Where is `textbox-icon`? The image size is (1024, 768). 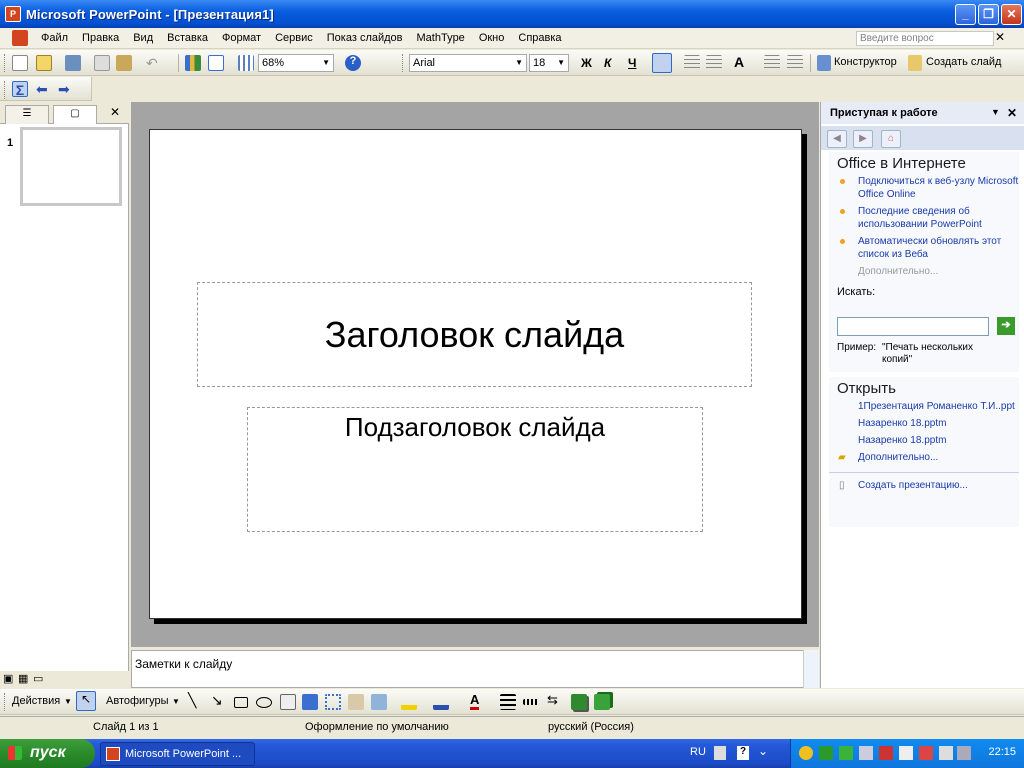
textbox-icon is located at coordinates (288, 702).